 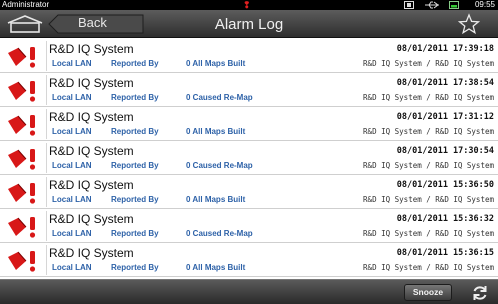 What do you see at coordinates (445, 83) in the screenshot?
I see `alarm-timestamp: 08/01/2011 17:38:54` at bounding box center [445, 83].